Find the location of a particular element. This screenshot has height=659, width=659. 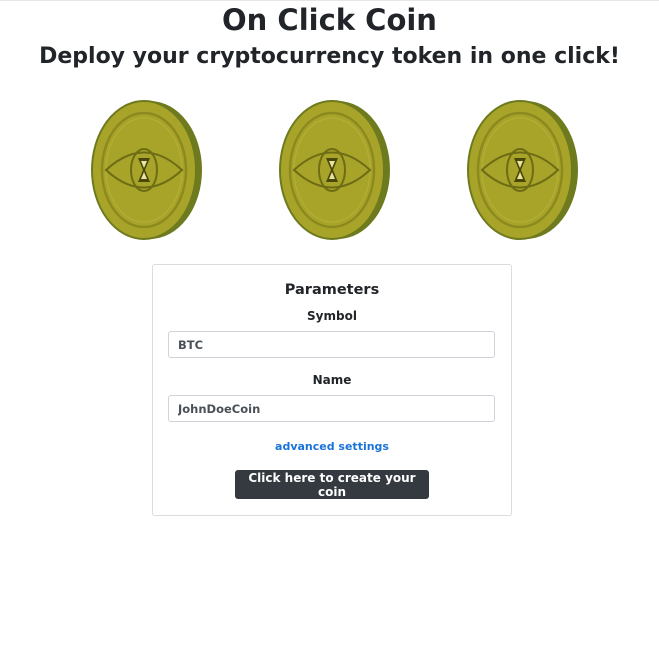

symbol-input is located at coordinates (331, 344).